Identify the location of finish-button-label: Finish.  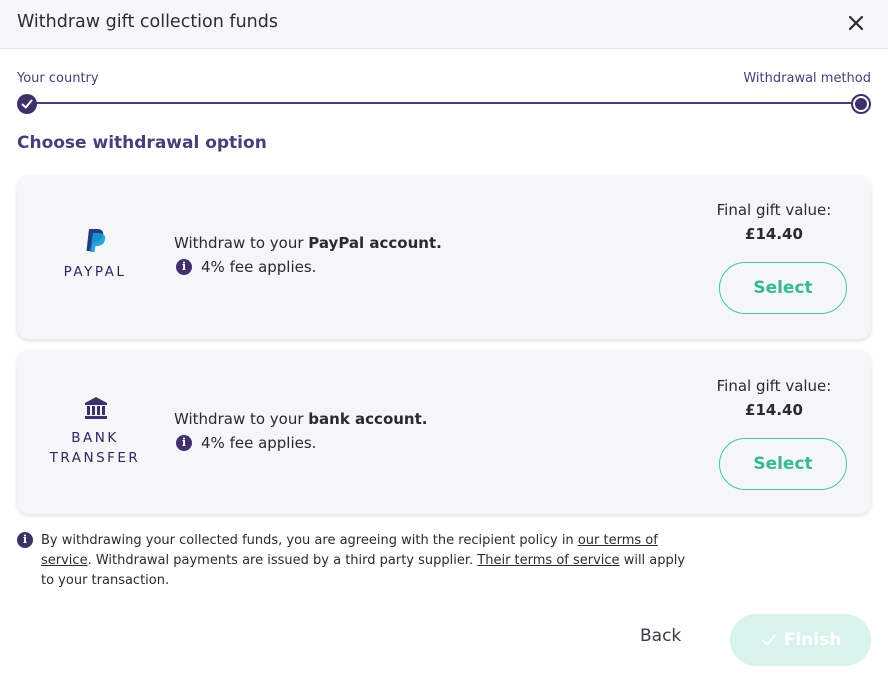
(812, 640).